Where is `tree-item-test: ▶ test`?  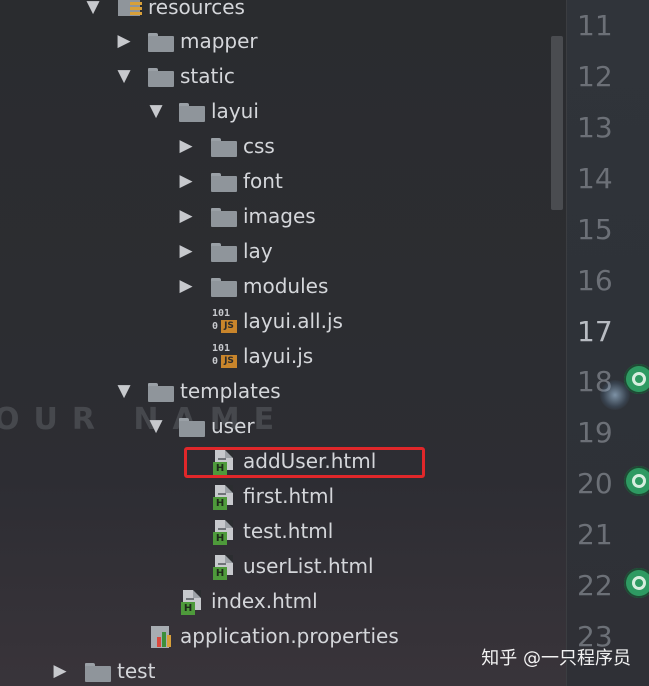 tree-item-test: ▶ test is located at coordinates (280, 670).